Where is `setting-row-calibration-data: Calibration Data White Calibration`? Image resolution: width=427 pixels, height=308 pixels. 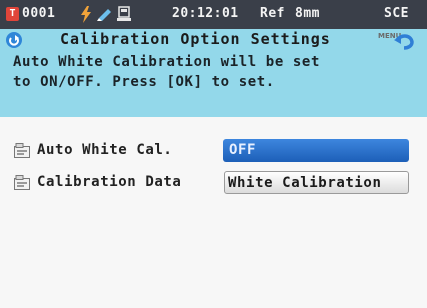
setting-row-calibration-data: Calibration Data White Calibration is located at coordinates (213, 183).